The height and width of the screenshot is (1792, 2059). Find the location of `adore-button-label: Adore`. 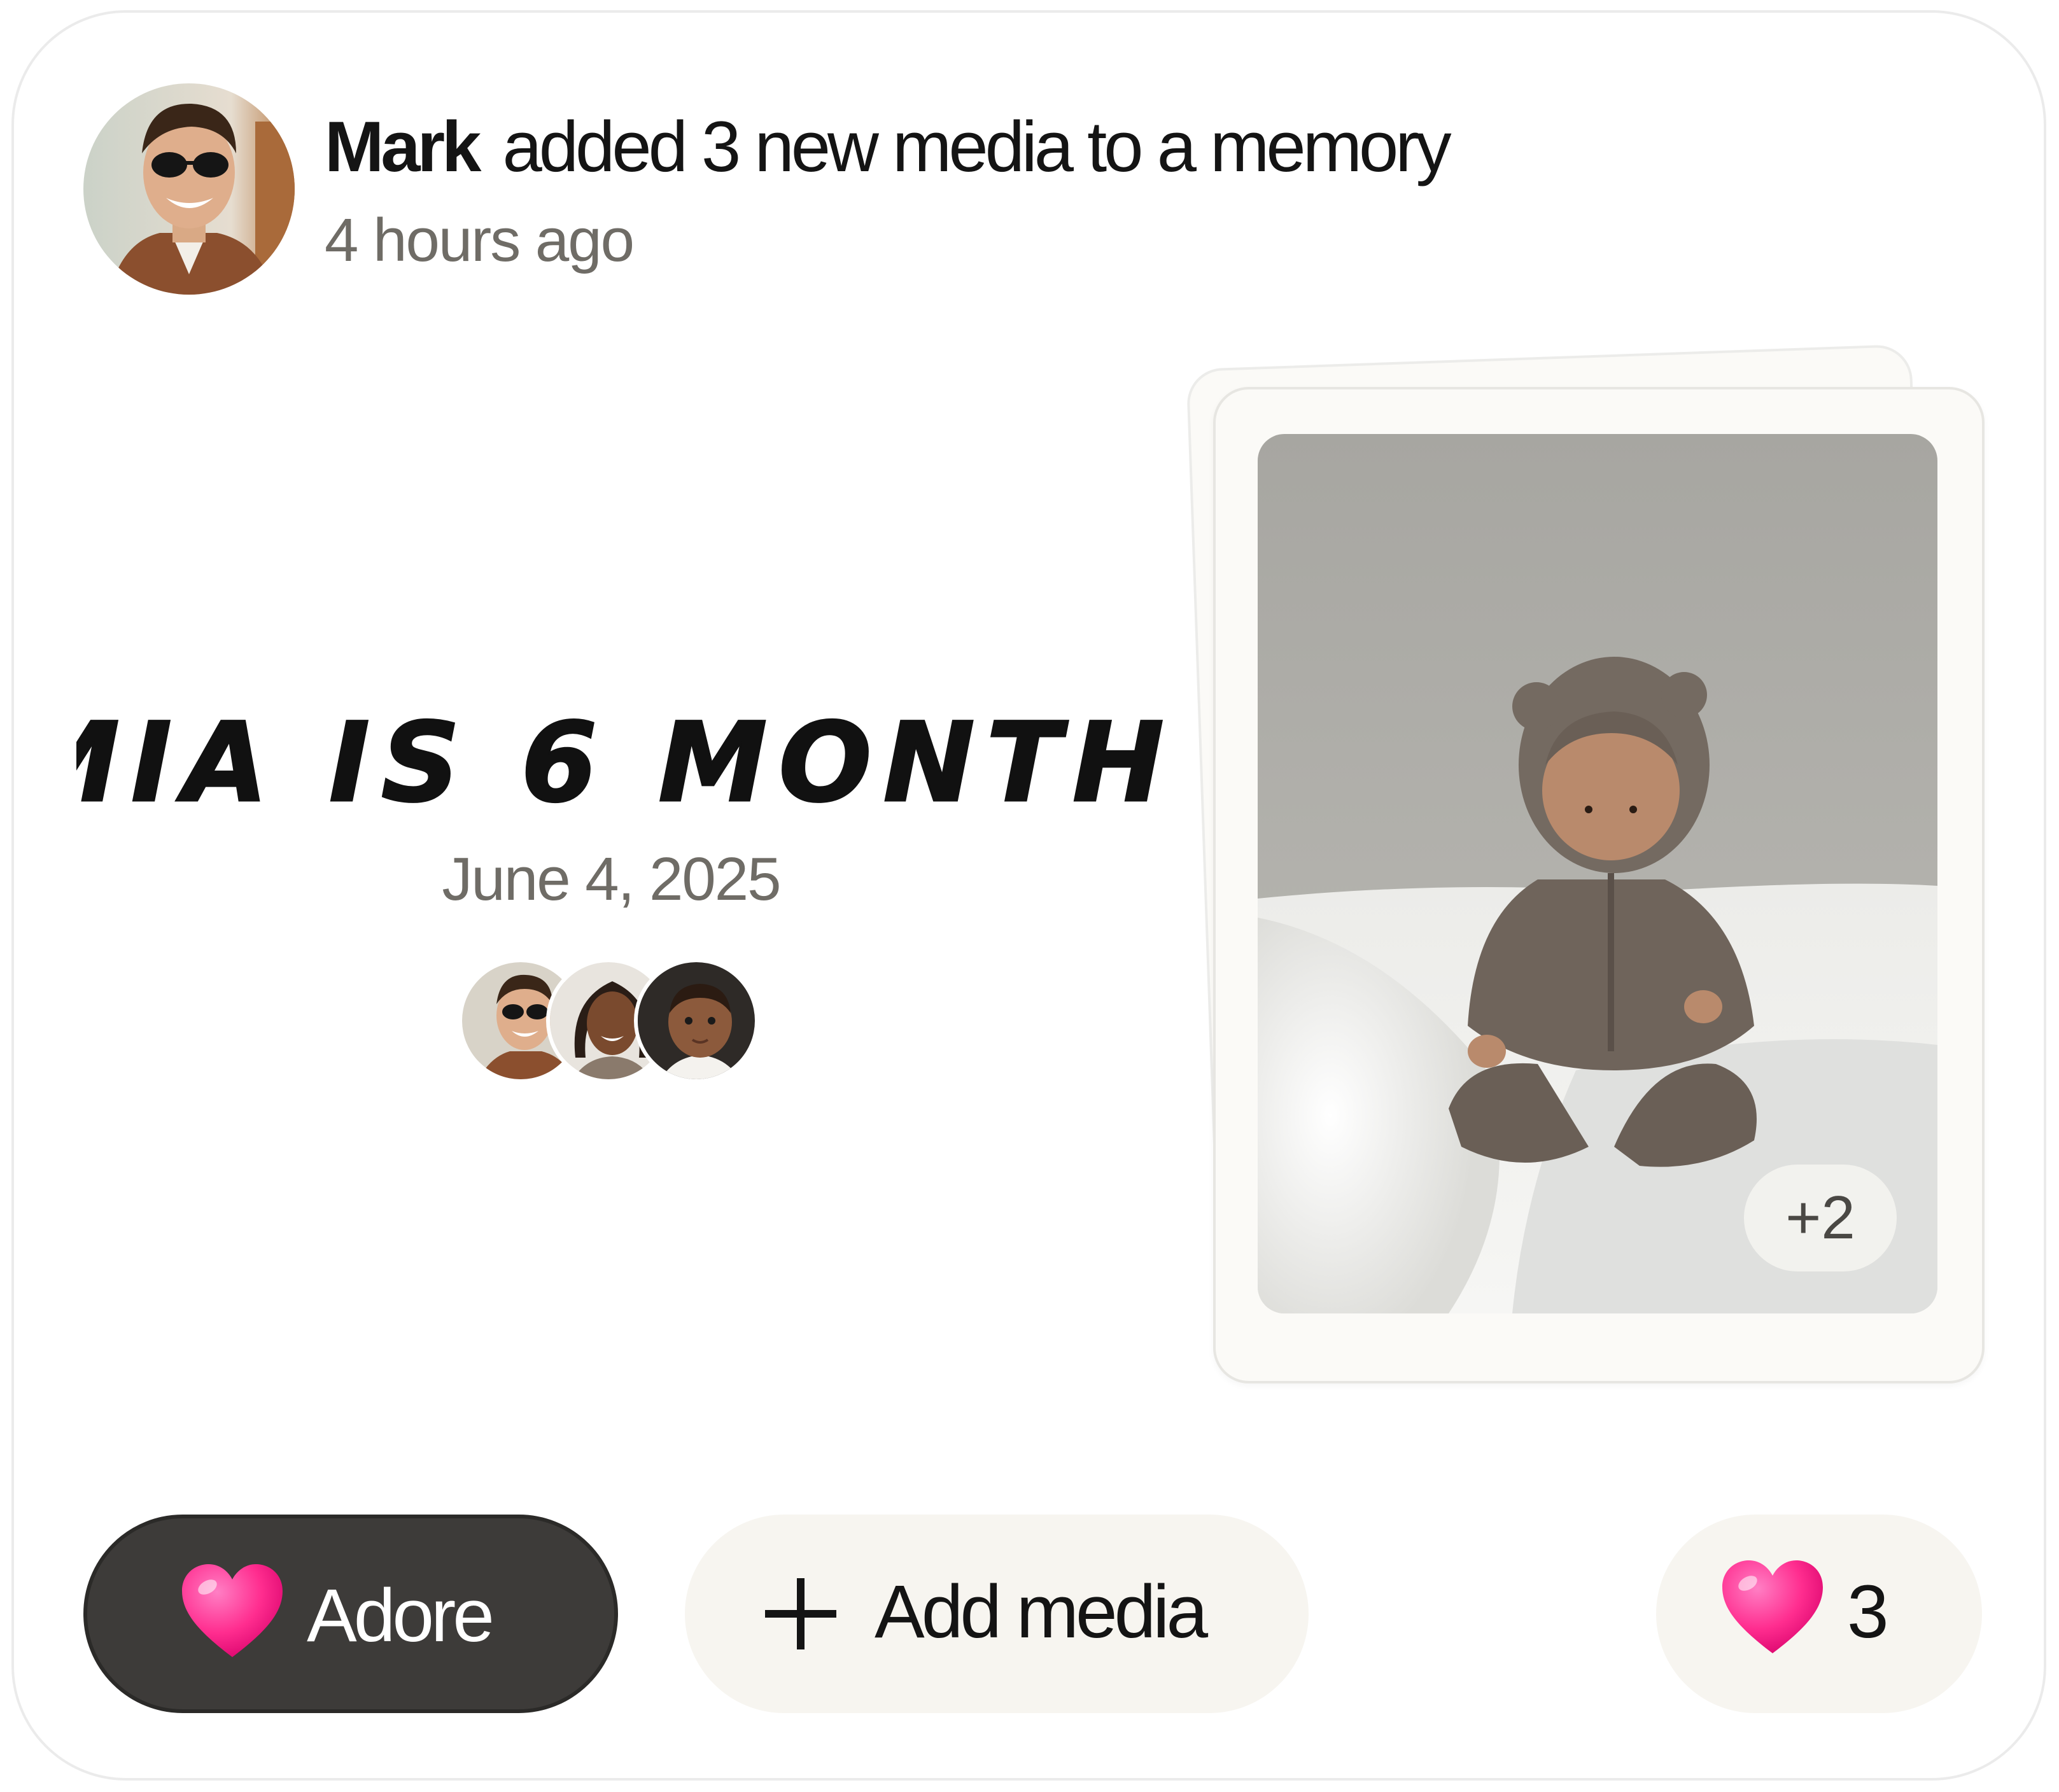

adore-button-label: Adore is located at coordinates (401, 1616).